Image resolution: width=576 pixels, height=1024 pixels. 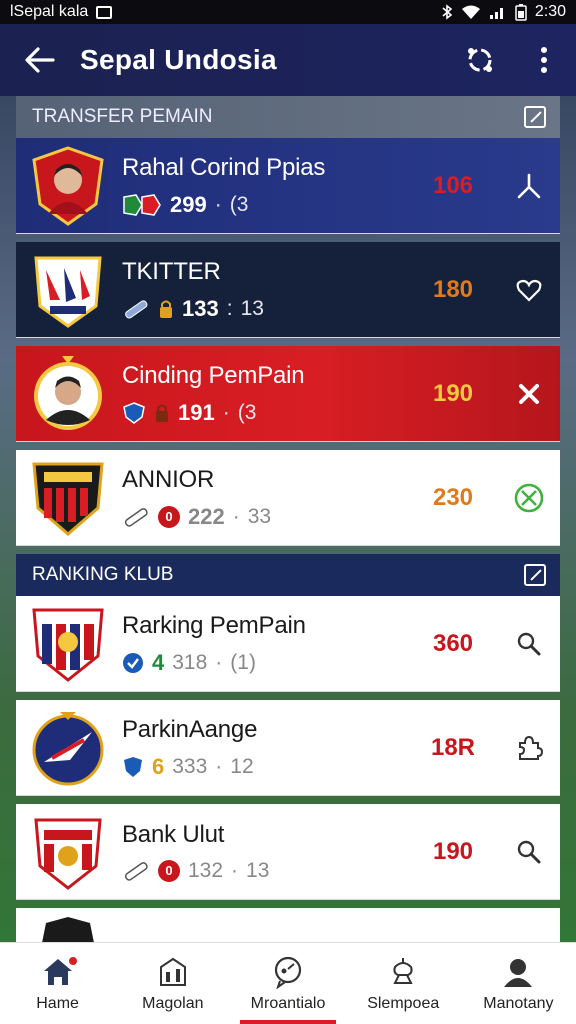 What do you see at coordinates (265, 767) in the screenshot?
I see `card-stats: 6 333 · 12` at bounding box center [265, 767].